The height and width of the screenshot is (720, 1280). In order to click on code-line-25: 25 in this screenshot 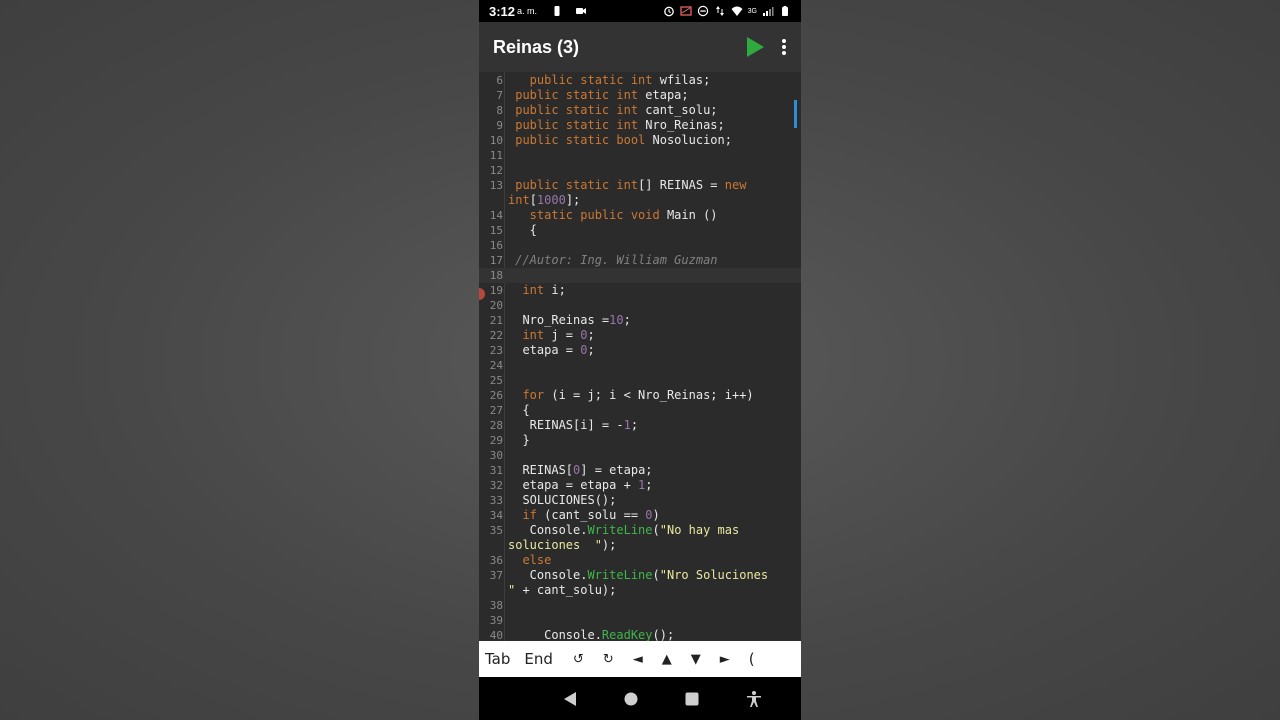, I will do `click(496, 380)`.